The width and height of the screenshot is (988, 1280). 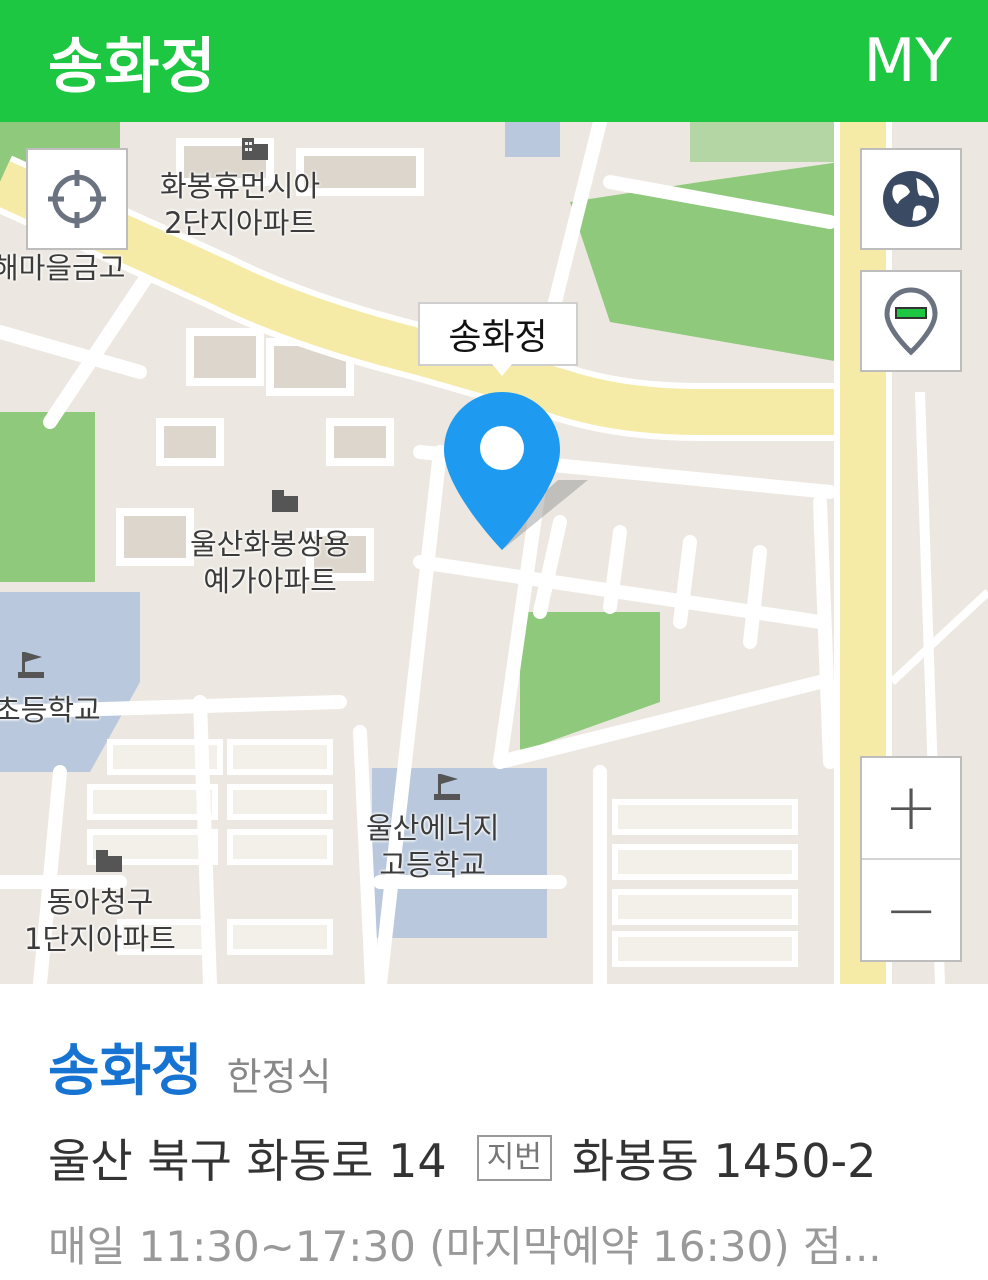 What do you see at coordinates (433, 865) in the screenshot?
I see `map-label-highschool-line2: 고등학교` at bounding box center [433, 865].